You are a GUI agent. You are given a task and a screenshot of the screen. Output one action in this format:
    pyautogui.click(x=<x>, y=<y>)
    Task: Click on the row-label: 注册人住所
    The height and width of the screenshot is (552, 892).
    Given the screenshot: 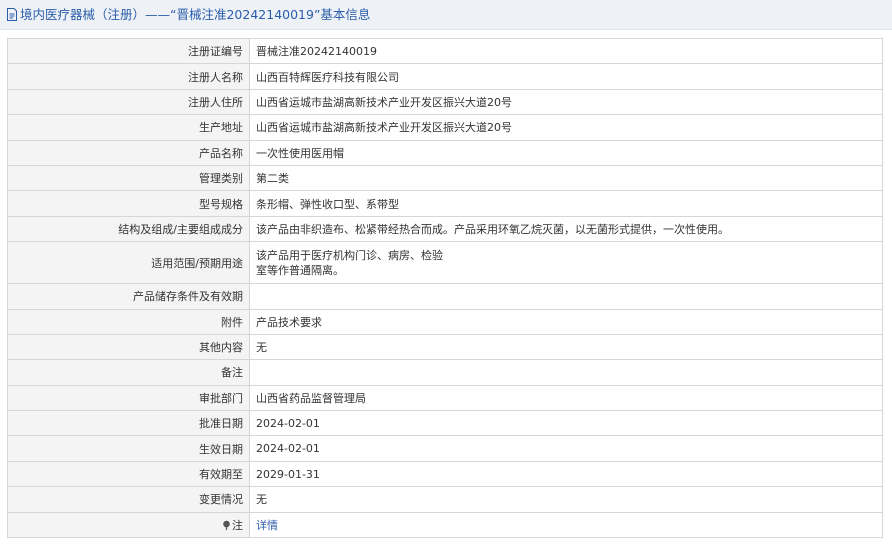 What is the action you would take?
    pyautogui.click(x=128, y=102)
    